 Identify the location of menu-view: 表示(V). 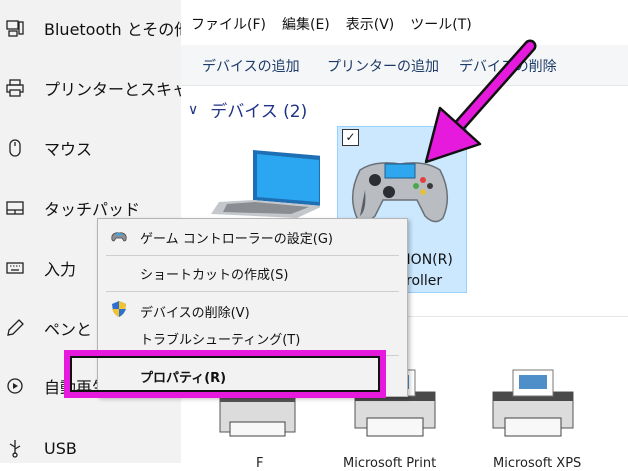
(370, 24).